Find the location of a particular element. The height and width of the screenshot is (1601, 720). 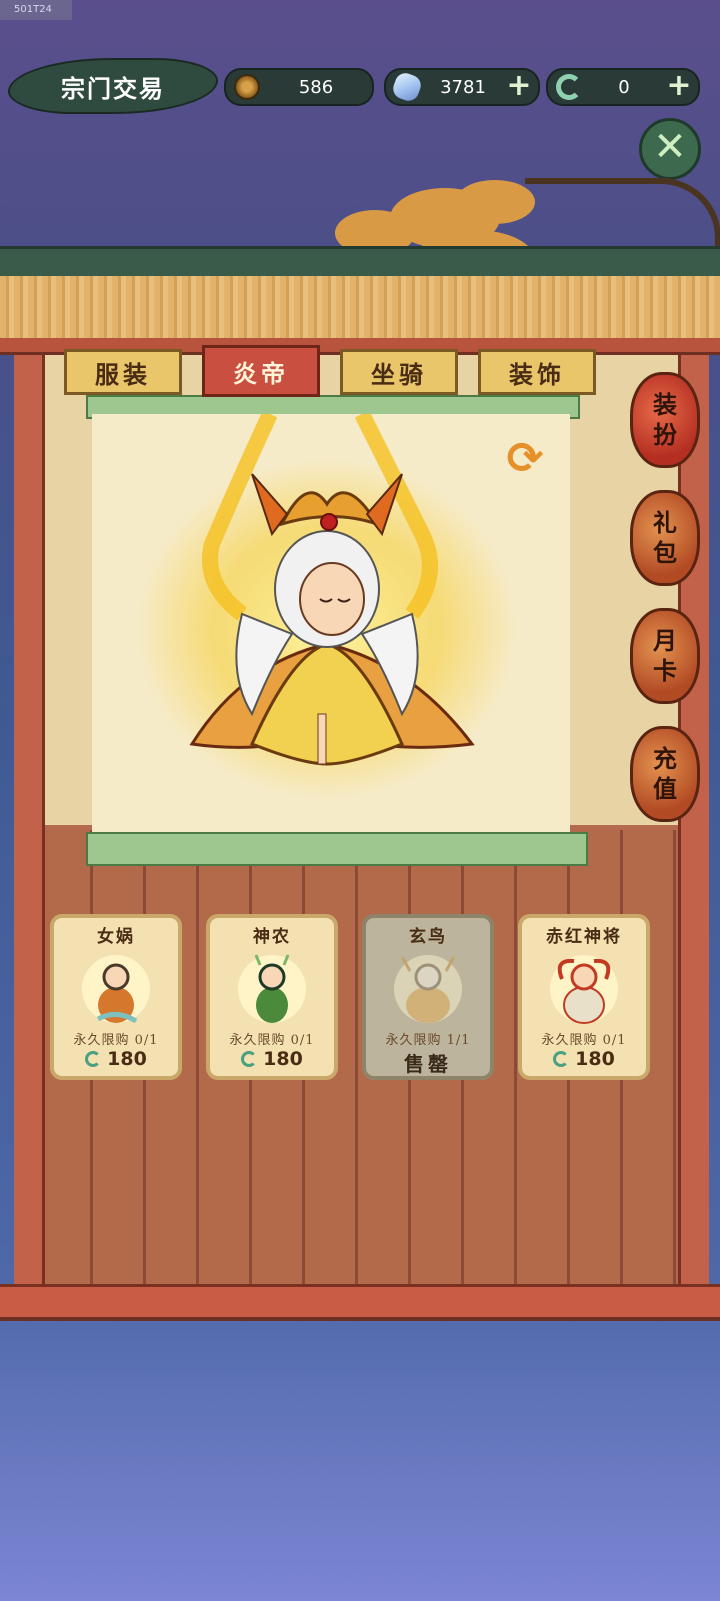

shop-floor-beam is located at coordinates (360, 1302).